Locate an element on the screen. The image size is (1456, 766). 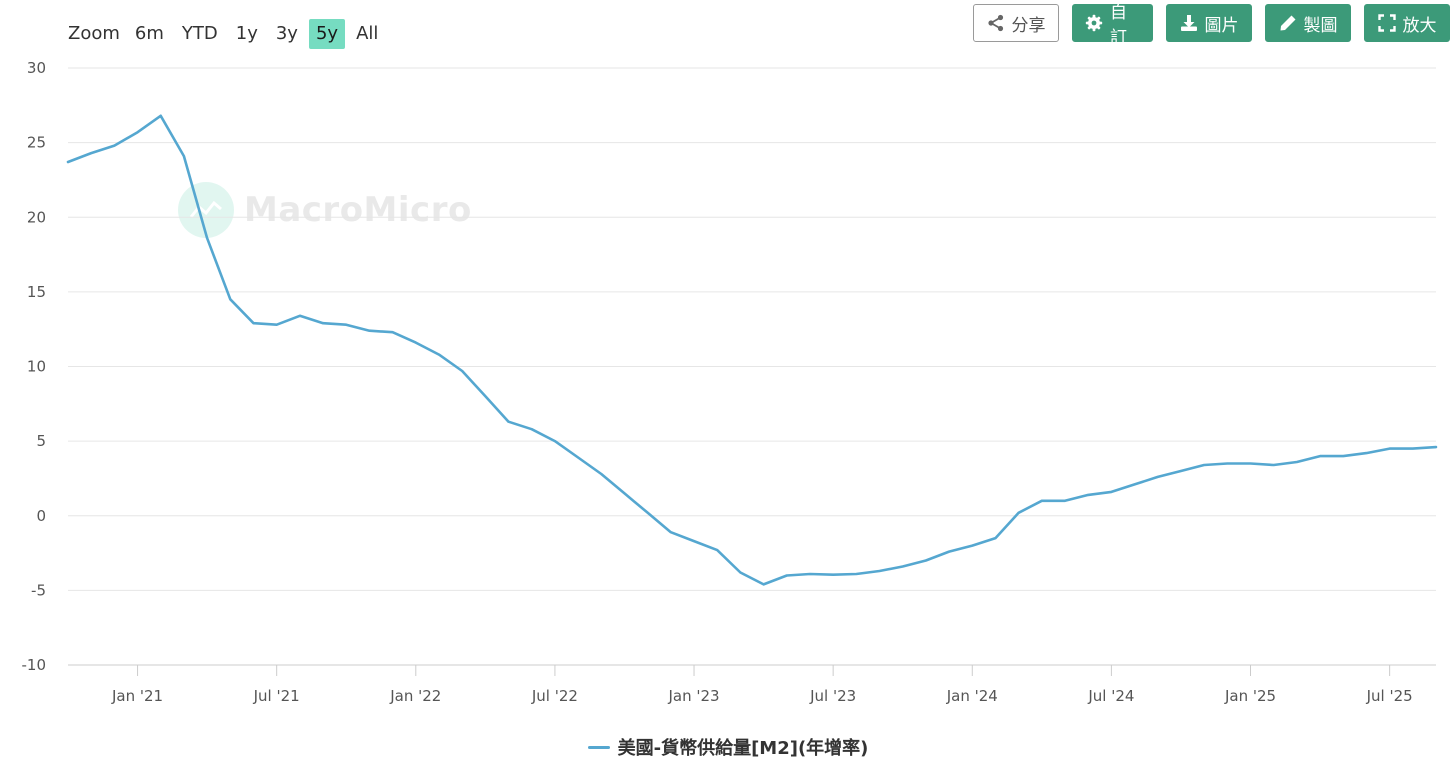
y-tick-label: 30 is located at coordinates (36, 68).